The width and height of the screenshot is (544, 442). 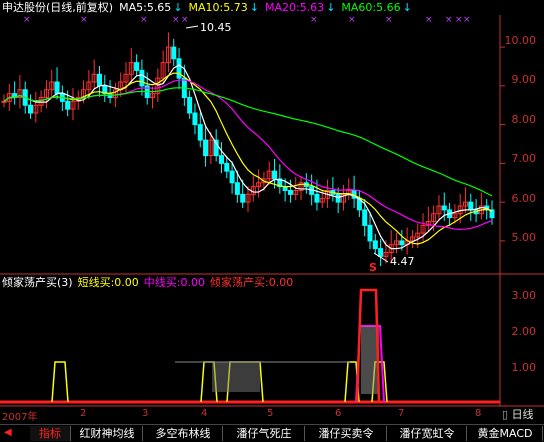 I want to click on date-tick-7: 7, so click(x=401, y=413).